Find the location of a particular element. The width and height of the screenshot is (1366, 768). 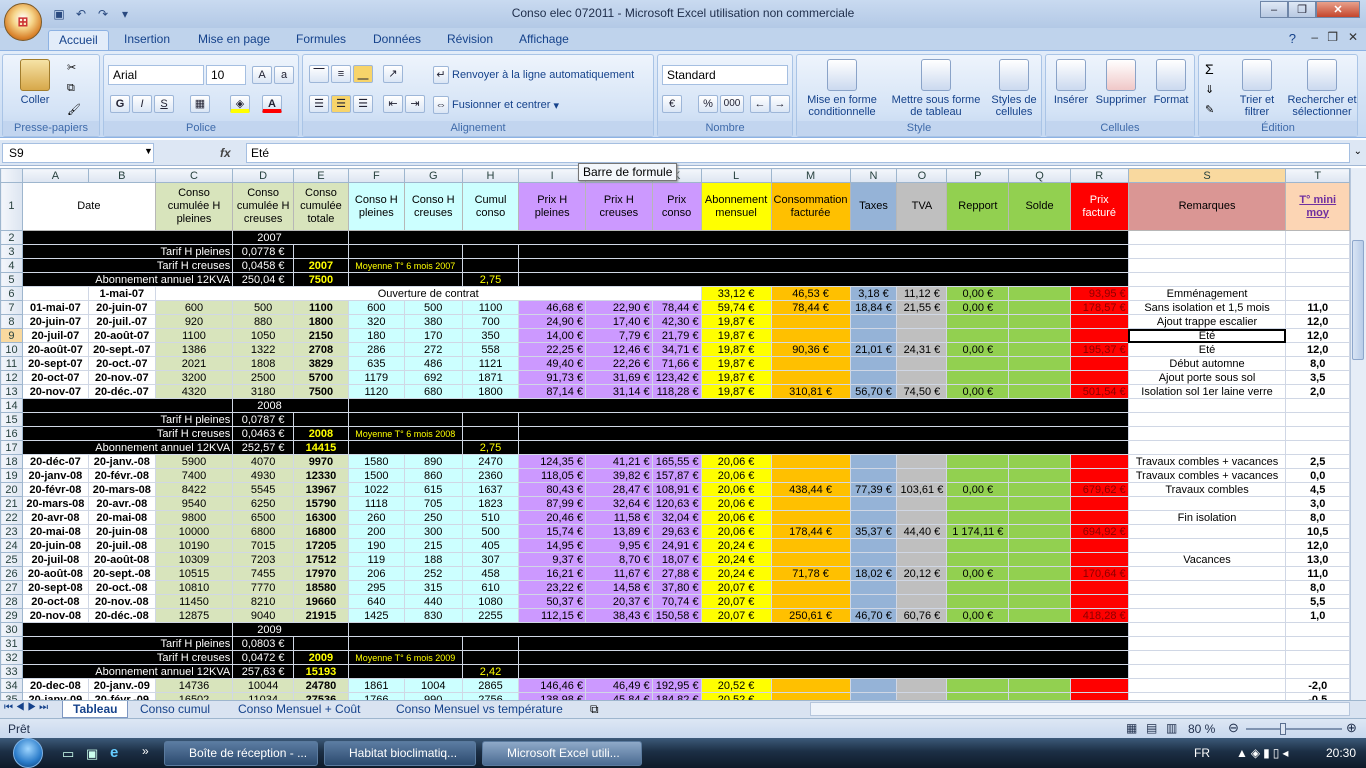

column-header-m: M is located at coordinates (810, 175).